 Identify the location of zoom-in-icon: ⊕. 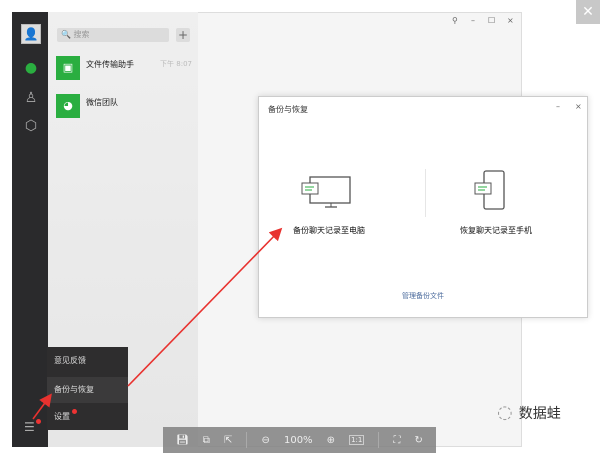
(331, 440).